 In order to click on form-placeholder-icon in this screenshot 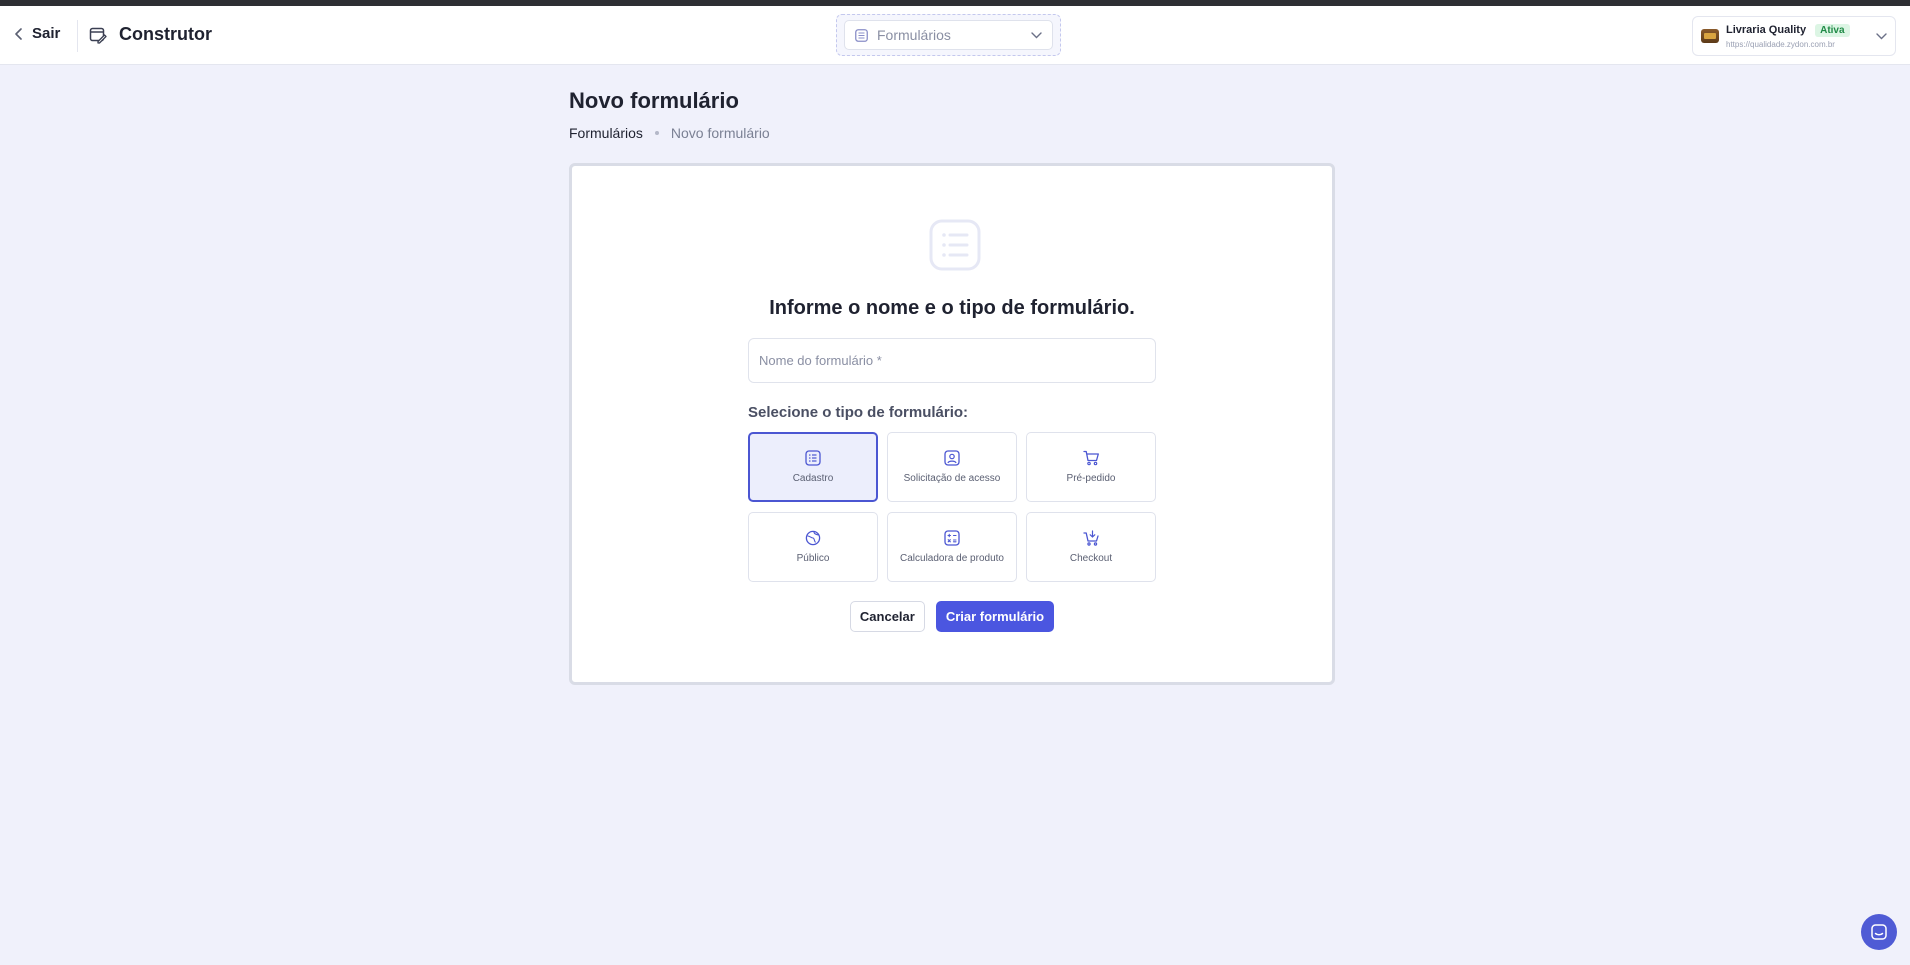, I will do `click(955, 245)`.